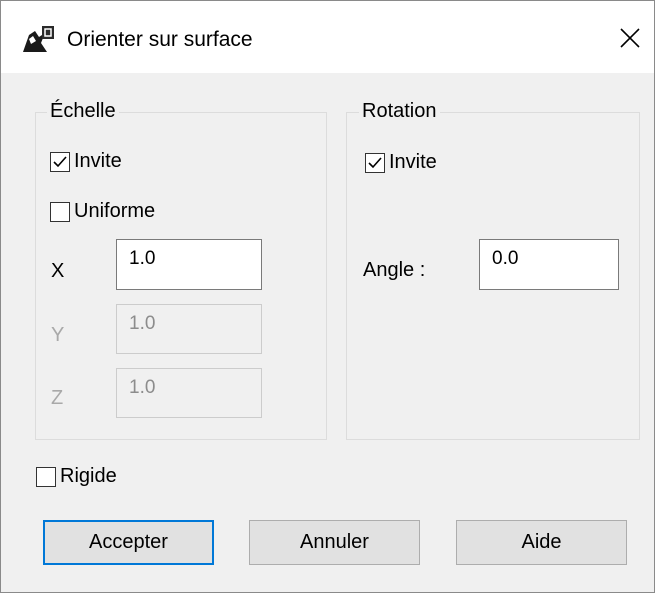  I want to click on rotation-prompt-label: Invite, so click(413, 162).